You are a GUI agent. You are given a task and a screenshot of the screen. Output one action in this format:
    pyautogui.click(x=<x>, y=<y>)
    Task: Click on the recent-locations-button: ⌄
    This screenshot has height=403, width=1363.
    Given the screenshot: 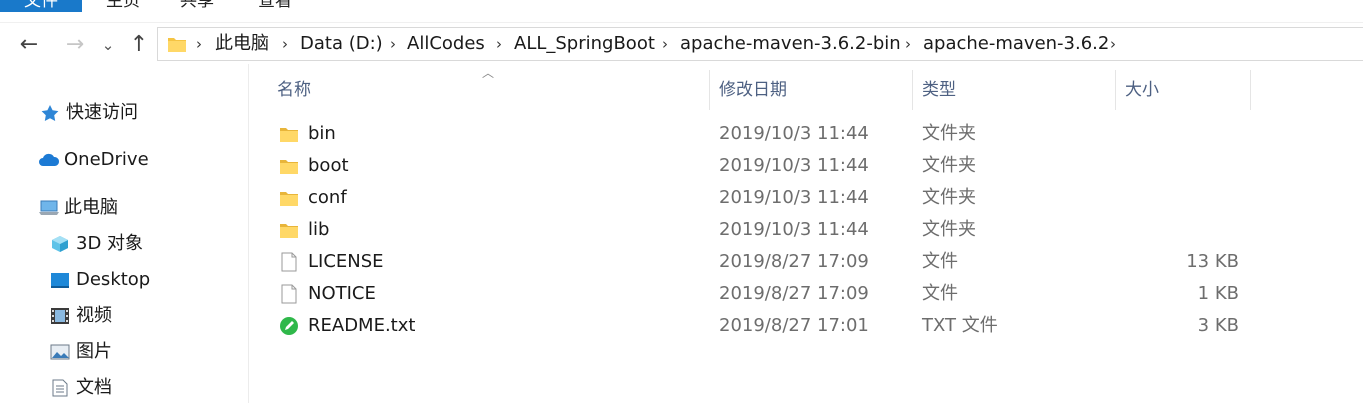 What is the action you would take?
    pyautogui.click(x=108, y=45)
    